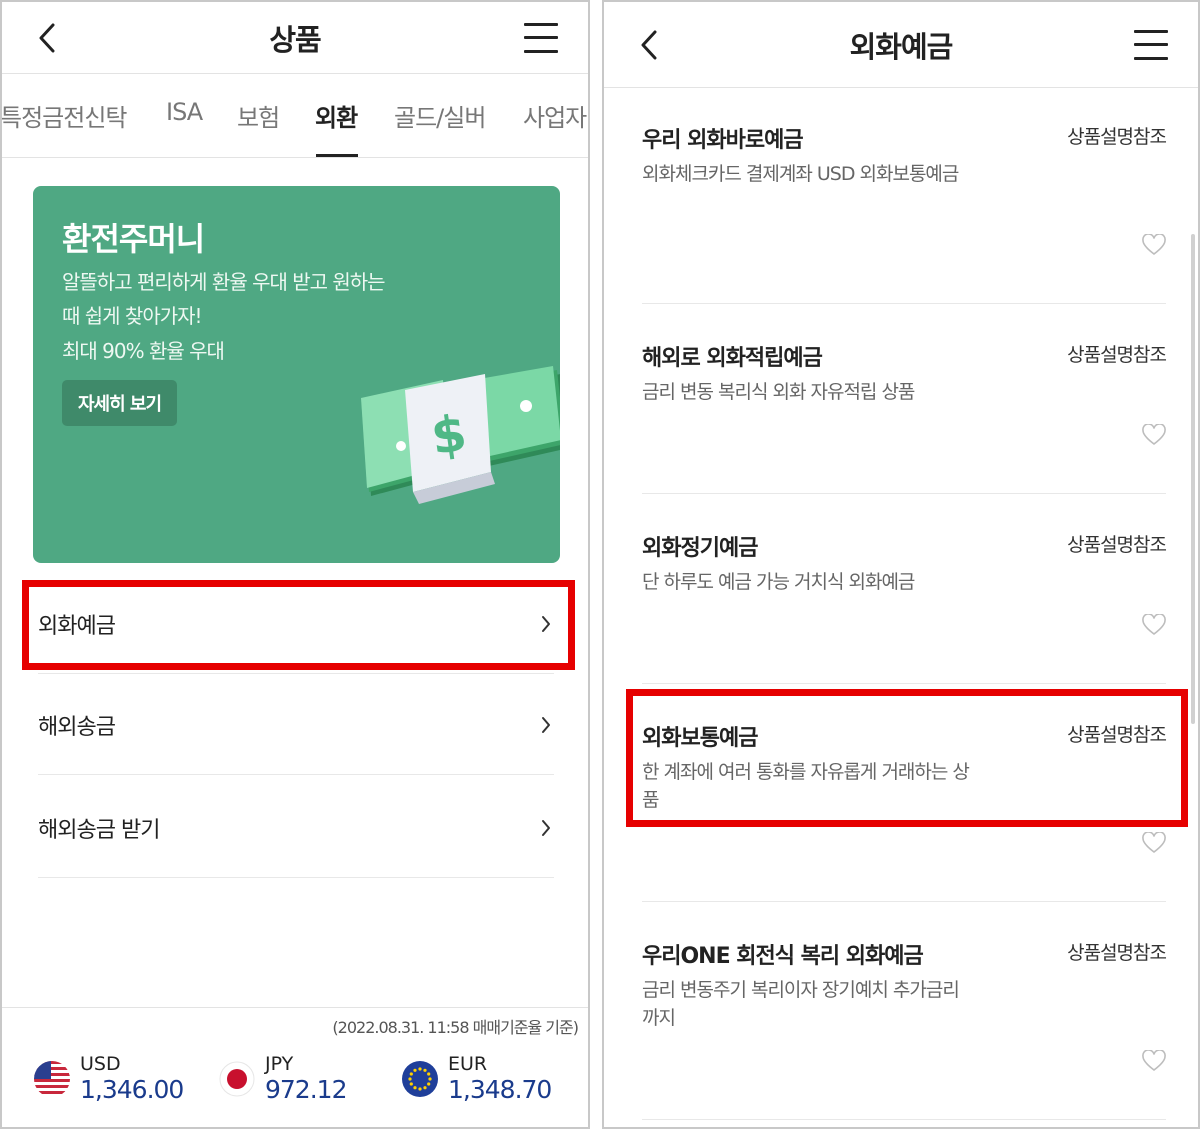 This screenshot has width=1200, height=1129. What do you see at coordinates (801, 1004) in the screenshot?
I see `product-desc: 금리 변동주기 복리이자 장기예치 추가금리까지` at bounding box center [801, 1004].